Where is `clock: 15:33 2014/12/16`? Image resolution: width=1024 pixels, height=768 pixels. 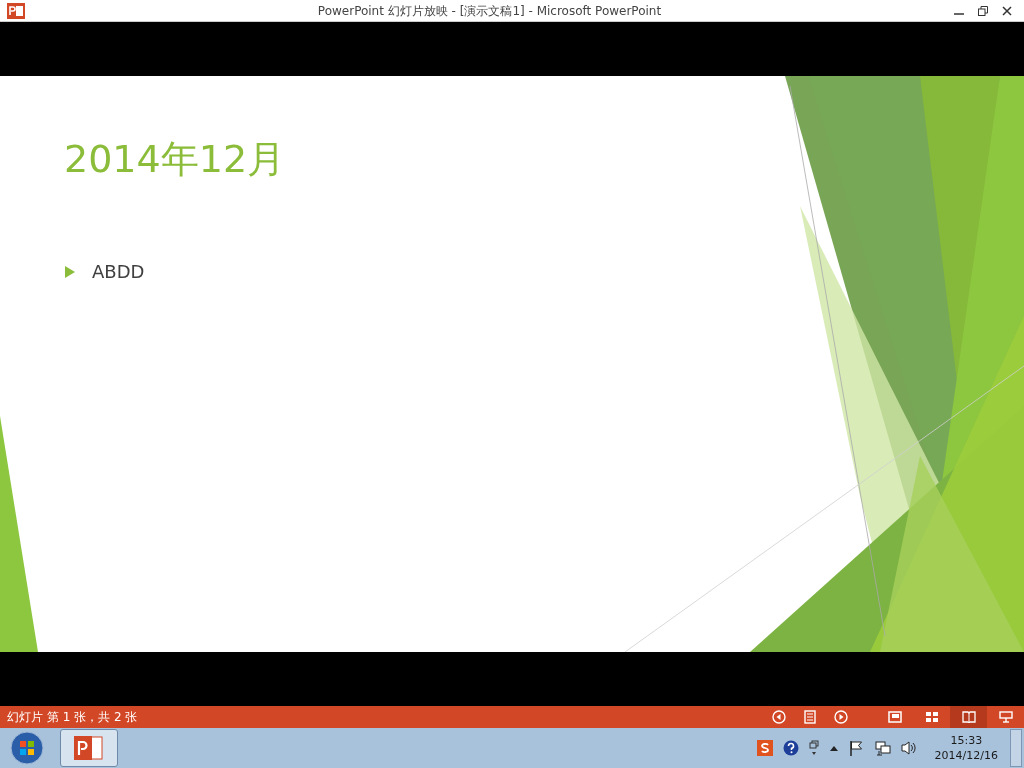
clock: 15:33 2014/12/16 is located at coordinates (966, 748).